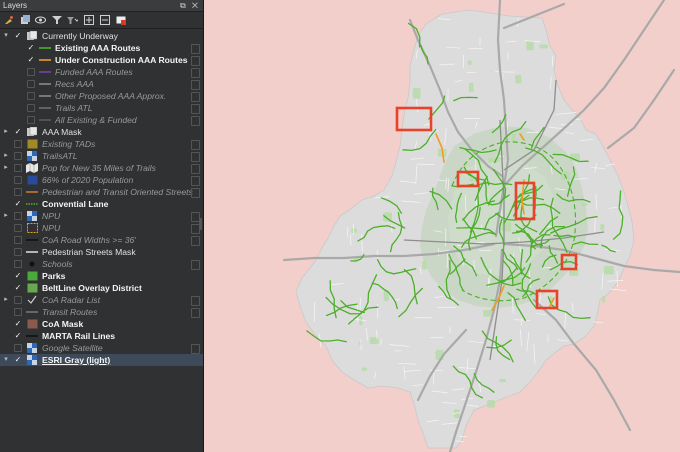 The height and width of the screenshot is (452, 680). Describe the element at coordinates (72, 20) in the screenshot. I see `filter-by-expression-icon` at that location.